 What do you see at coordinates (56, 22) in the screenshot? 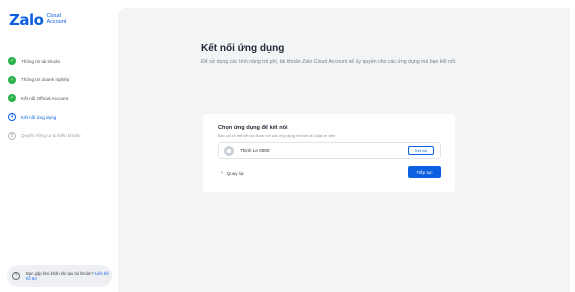
I see `logo-sub-line2: Account` at bounding box center [56, 22].